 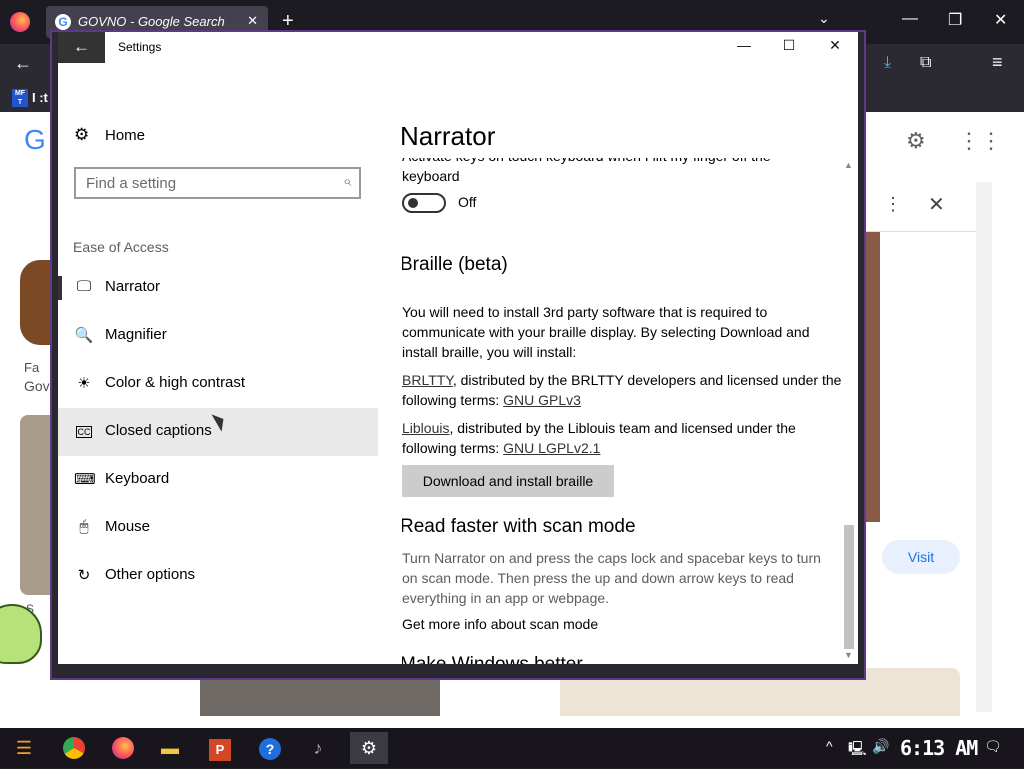 I want to click on toggle-state-label: Off, so click(x=467, y=202).